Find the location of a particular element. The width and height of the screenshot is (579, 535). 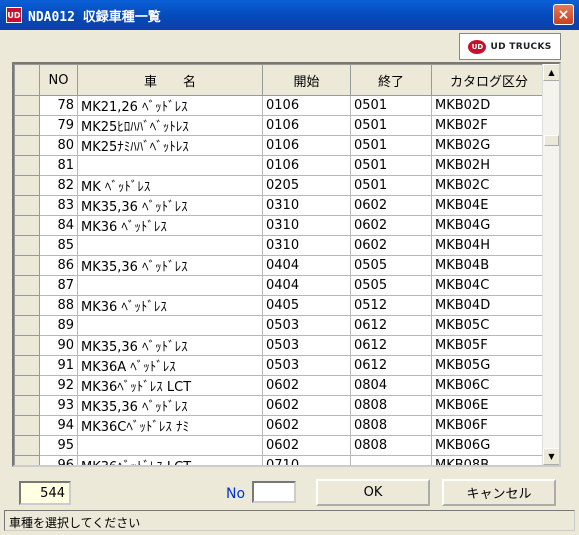

cell-name: MK25ﾅﾐﾊﾊﾞﾍﾞｯﾄﾚｽ is located at coordinates (170, 145).